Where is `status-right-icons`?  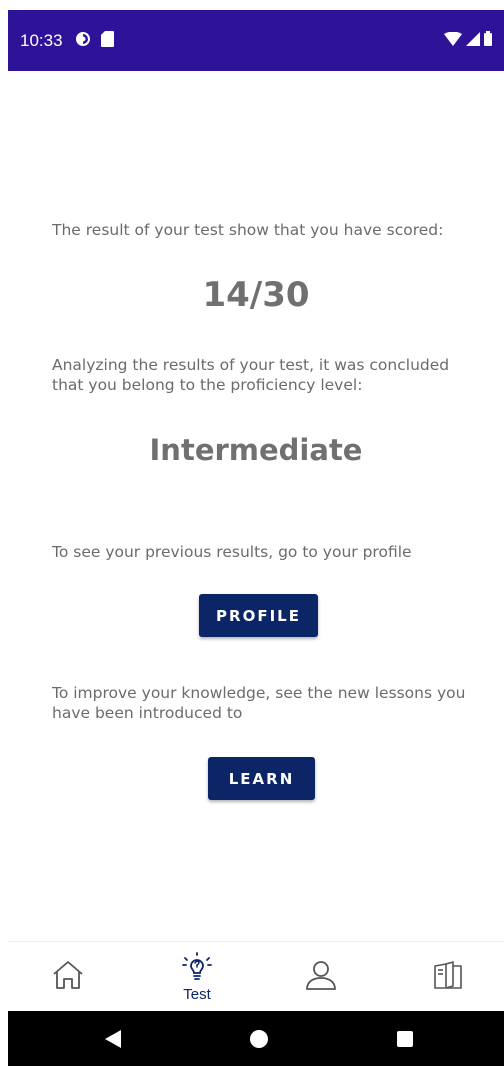 status-right-icons is located at coordinates (468, 40).